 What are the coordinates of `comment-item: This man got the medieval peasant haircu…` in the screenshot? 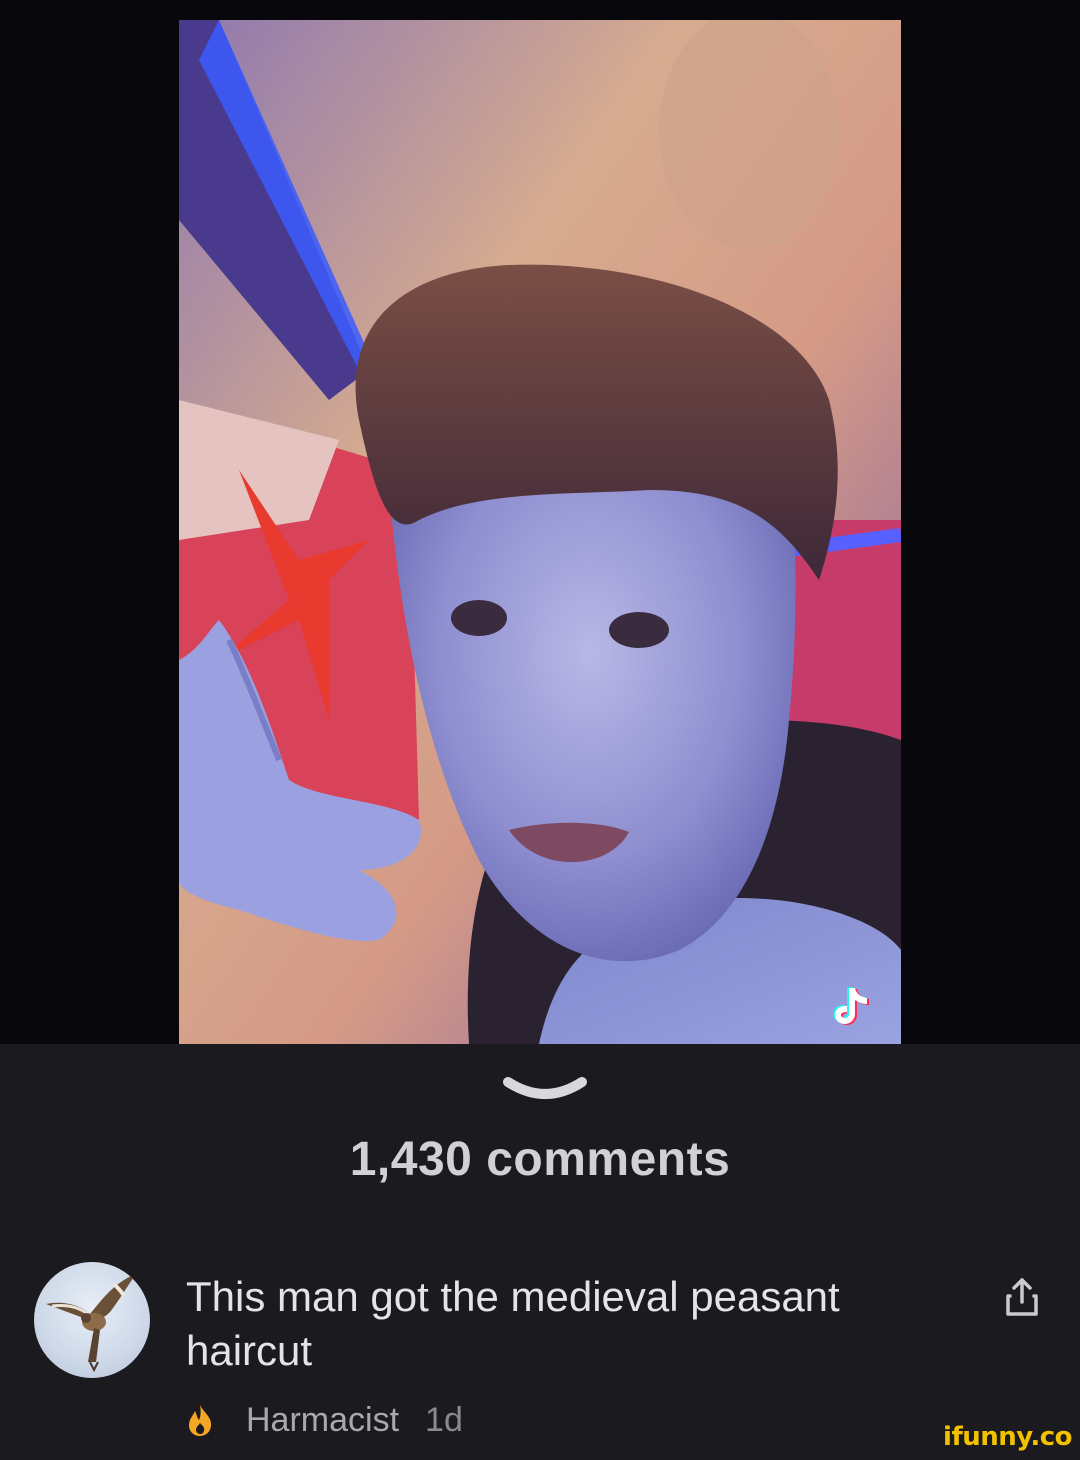 It's located at (540, 1354).